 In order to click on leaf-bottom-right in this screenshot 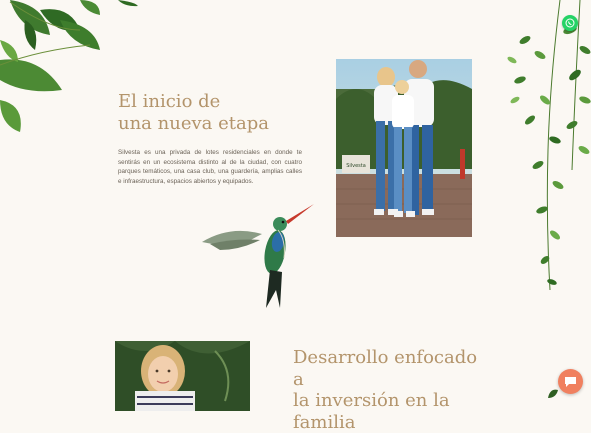, I will do `click(553, 393)`.